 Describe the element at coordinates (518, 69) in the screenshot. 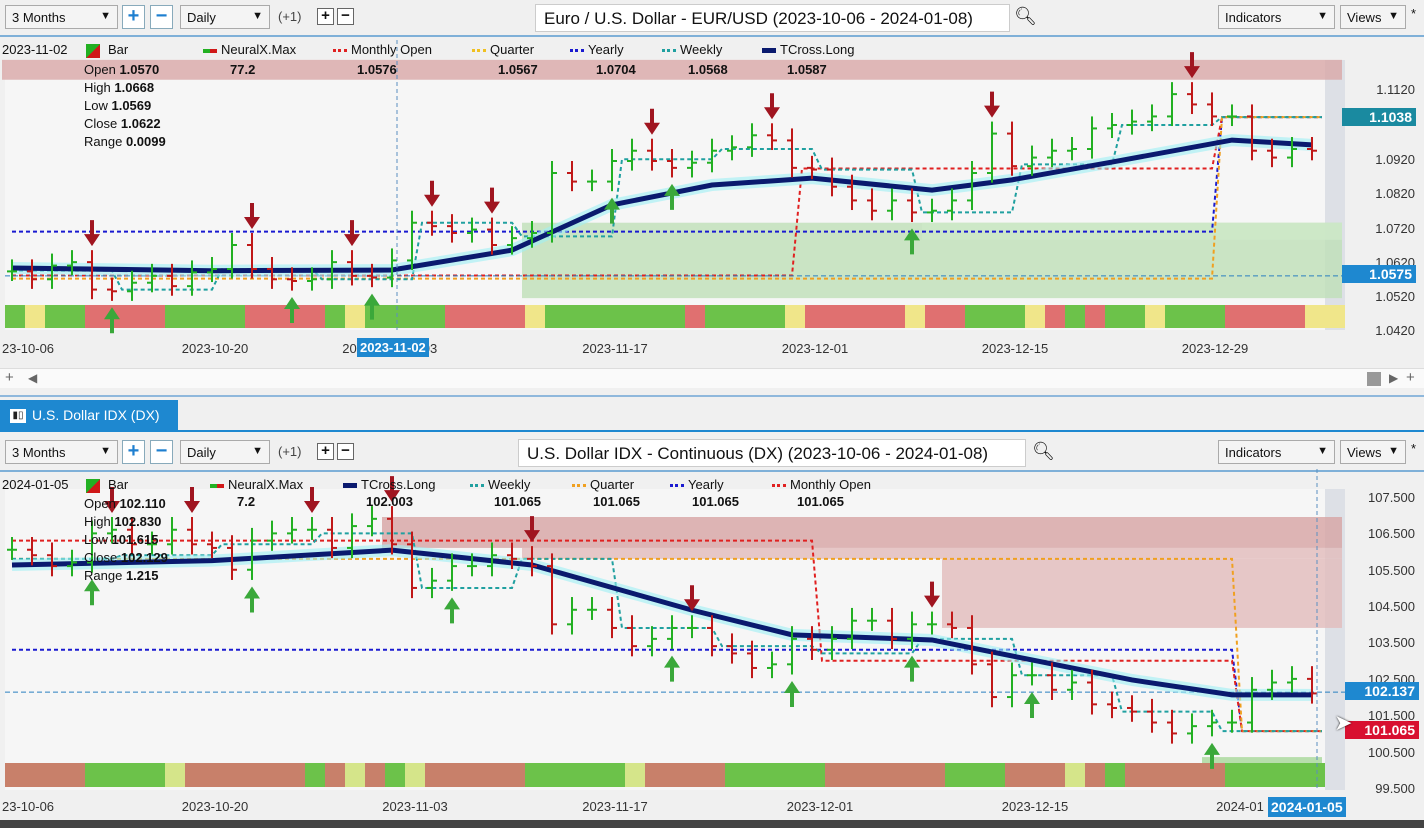

I see `value-quarter: 1.0567` at that location.